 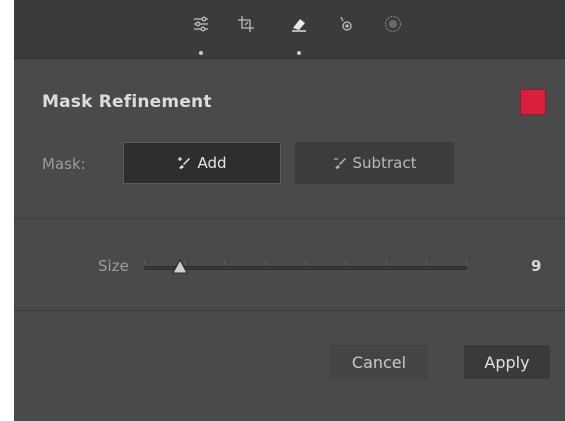 What do you see at coordinates (246, 24) in the screenshot?
I see `crop-icon` at bounding box center [246, 24].